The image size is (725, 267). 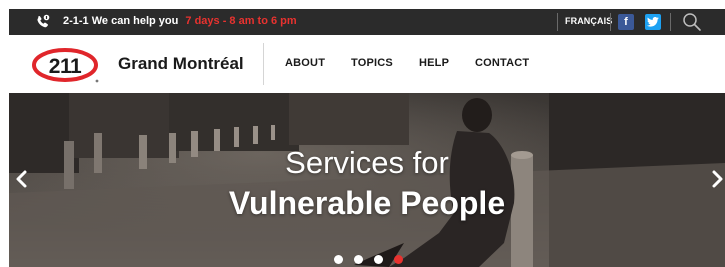 What do you see at coordinates (502, 63) in the screenshot?
I see `nav-item-contact: CONTACT` at bounding box center [502, 63].